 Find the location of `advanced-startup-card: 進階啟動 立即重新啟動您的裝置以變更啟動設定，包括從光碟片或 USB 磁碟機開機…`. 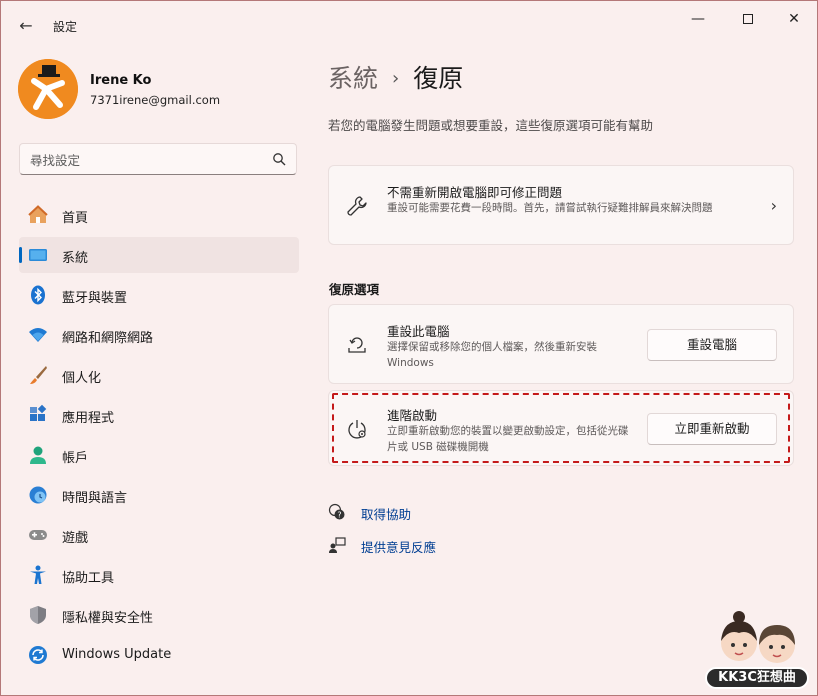

advanced-startup-card: 進階啟動 立即重新啟動您的裝置以變更啟動設定，包括從光碟片或 USB 磁碟機開機… is located at coordinates (561, 428).